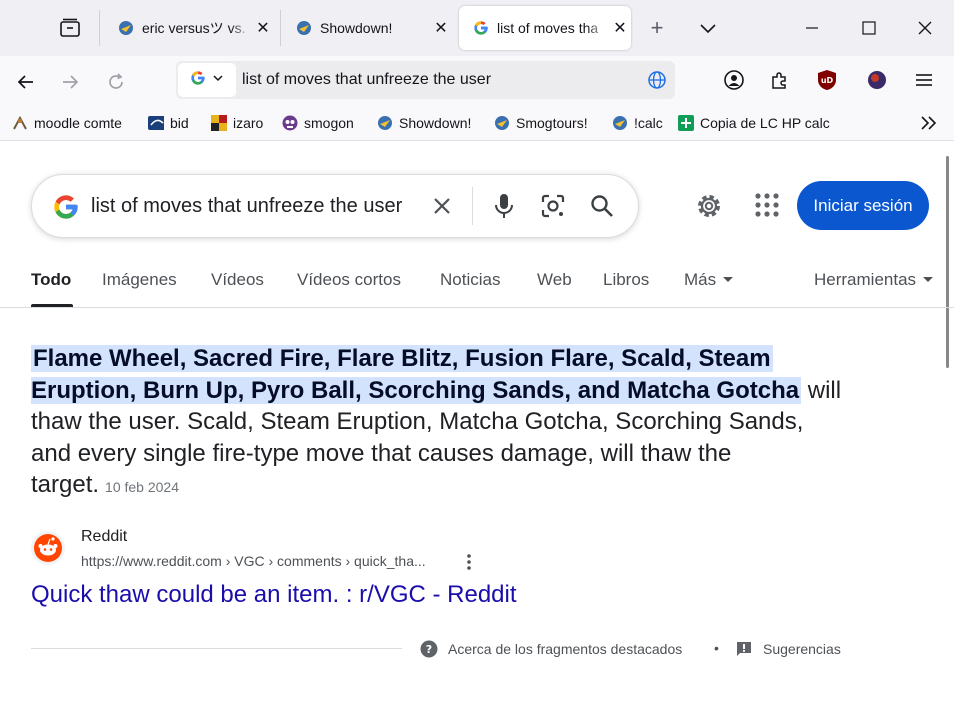  Describe the element at coordinates (237, 280) in the screenshot. I see `tab-videos: Vídeos` at that location.